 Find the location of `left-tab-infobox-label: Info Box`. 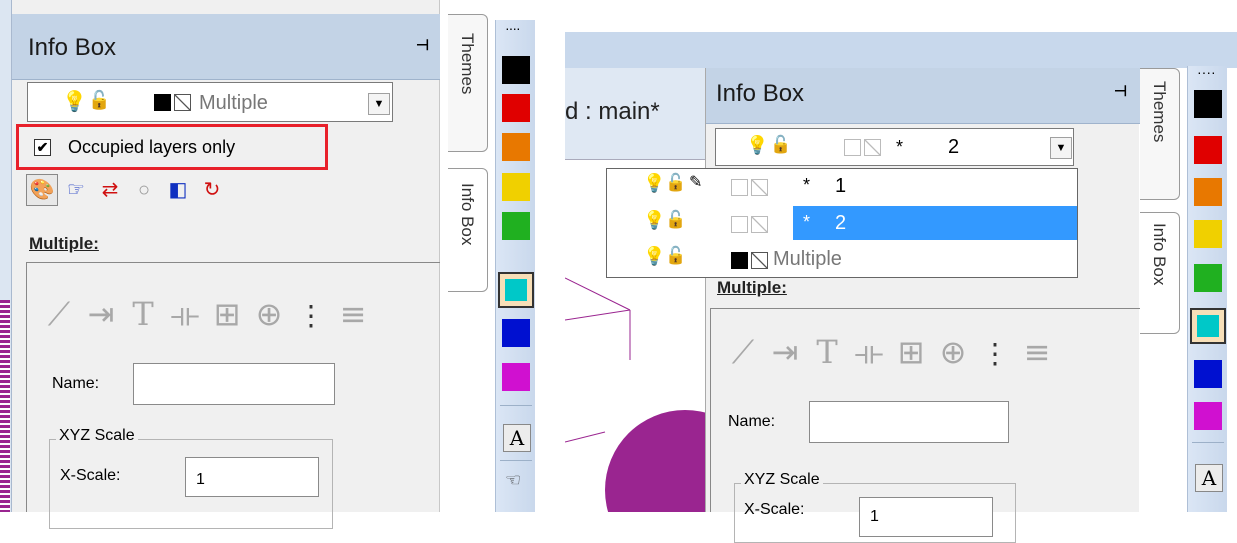

left-tab-infobox-label: Info Box is located at coordinates (467, 214).